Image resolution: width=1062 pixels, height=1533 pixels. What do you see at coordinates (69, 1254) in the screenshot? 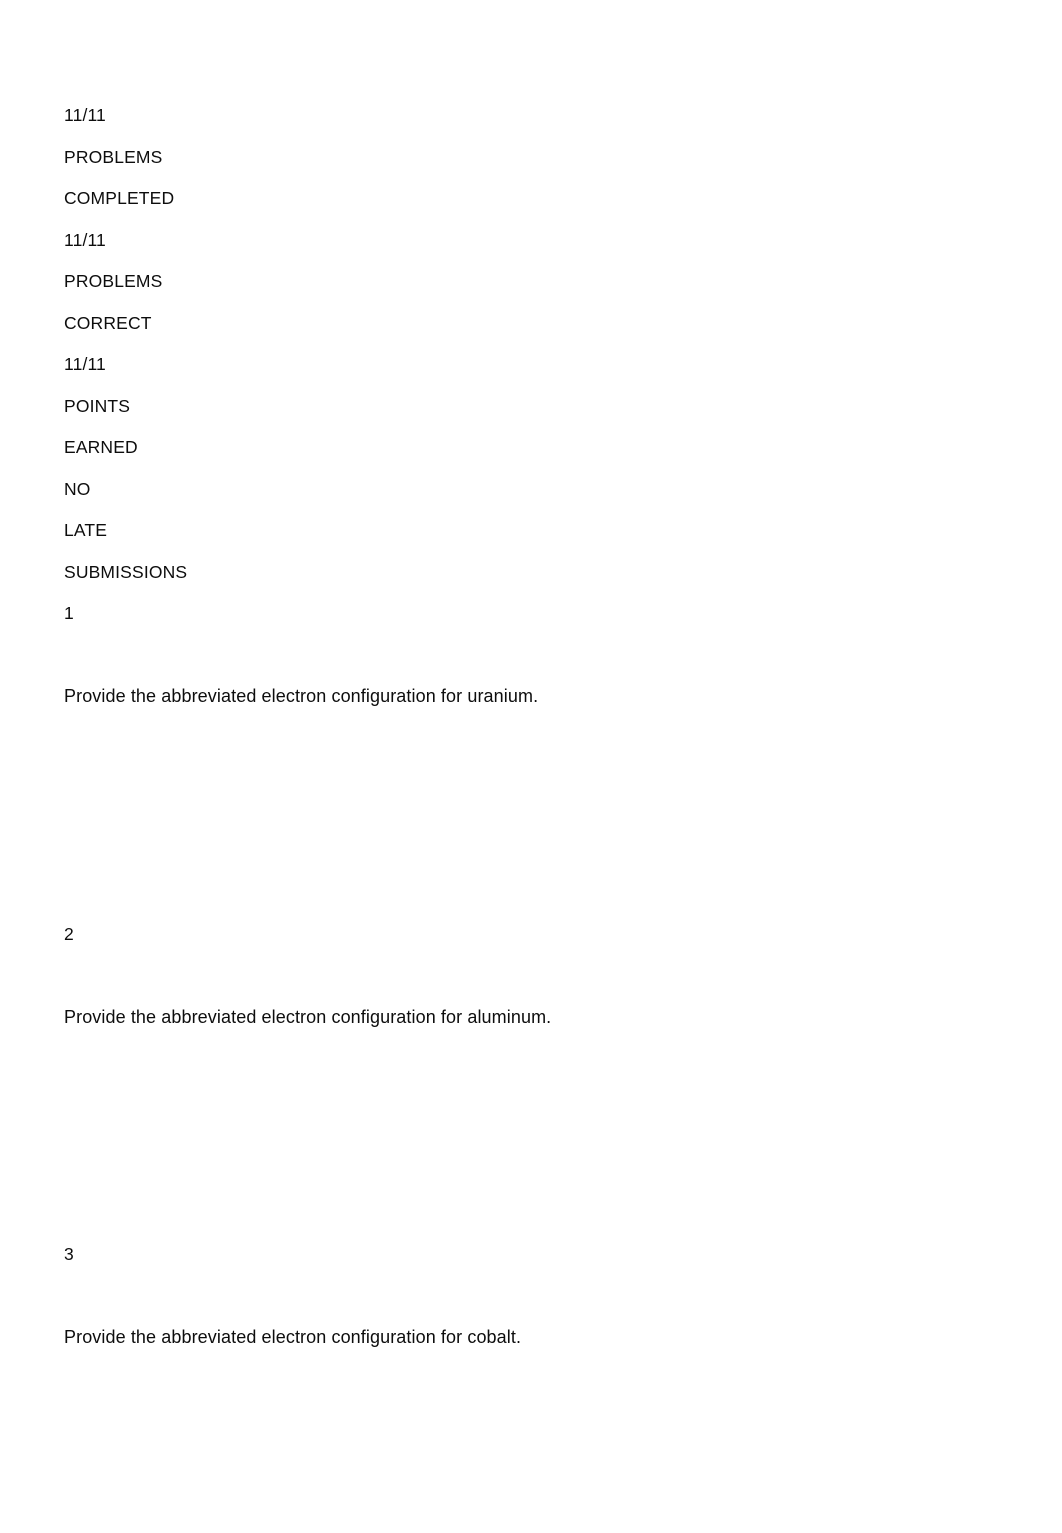
I see `question-number: 3` at bounding box center [69, 1254].